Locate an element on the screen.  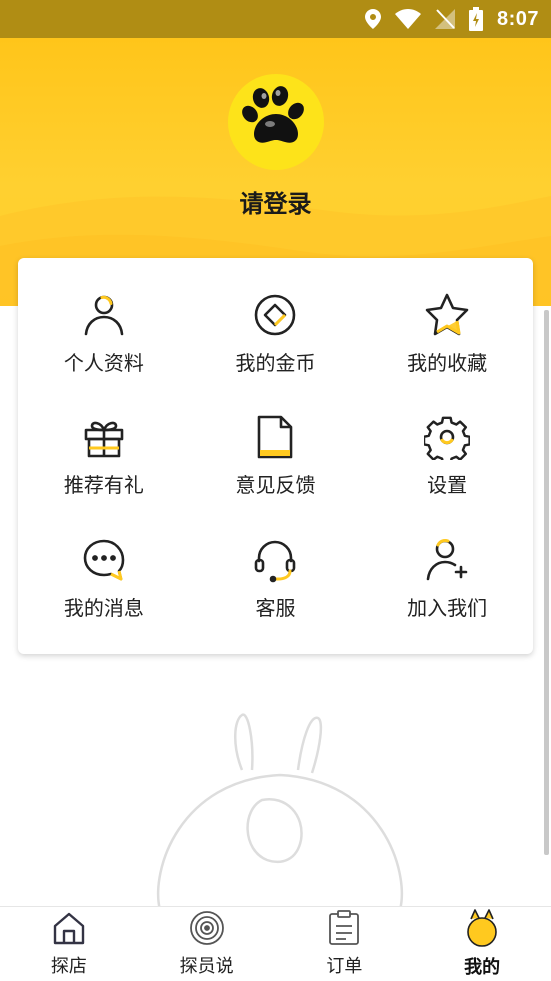
tab-orders: 订单 is located at coordinates (345, 944).